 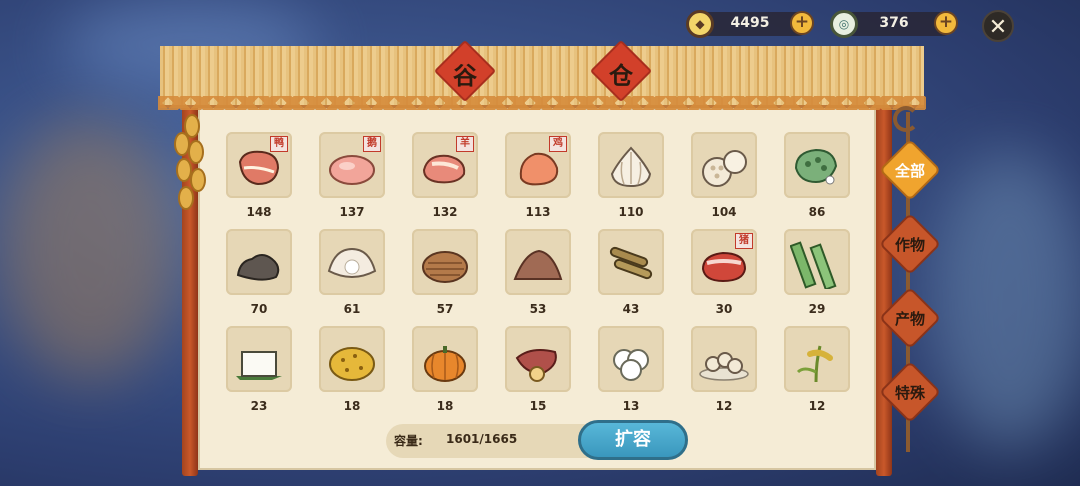 I want to click on item-seal-tag: 猪, so click(x=744, y=241).